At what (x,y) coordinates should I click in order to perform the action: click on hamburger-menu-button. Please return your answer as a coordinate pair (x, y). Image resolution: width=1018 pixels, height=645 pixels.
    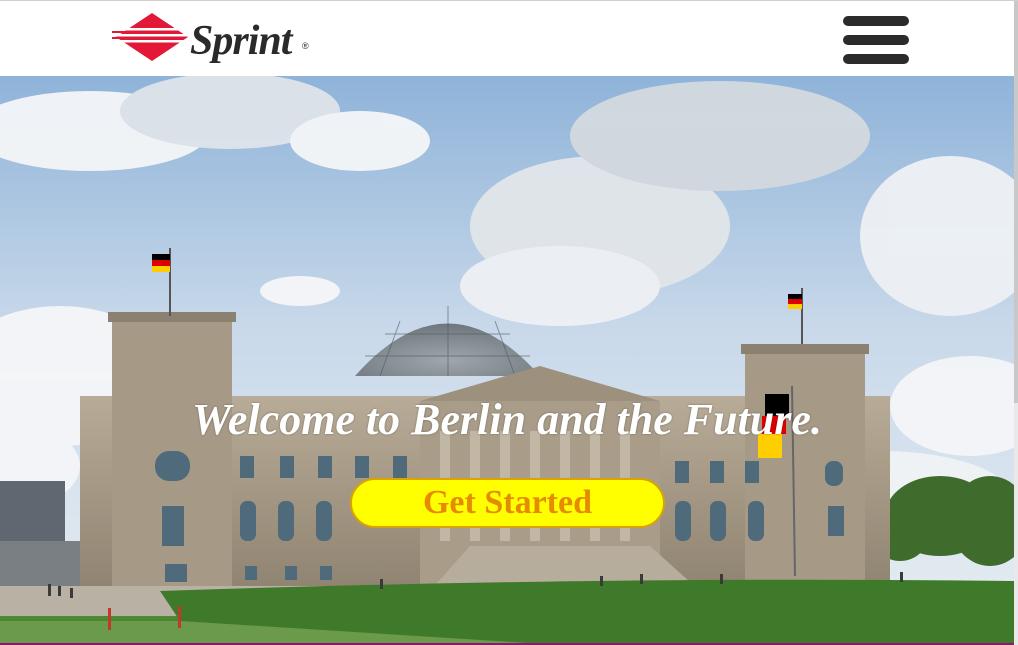
    Looking at the image, I should click on (876, 40).